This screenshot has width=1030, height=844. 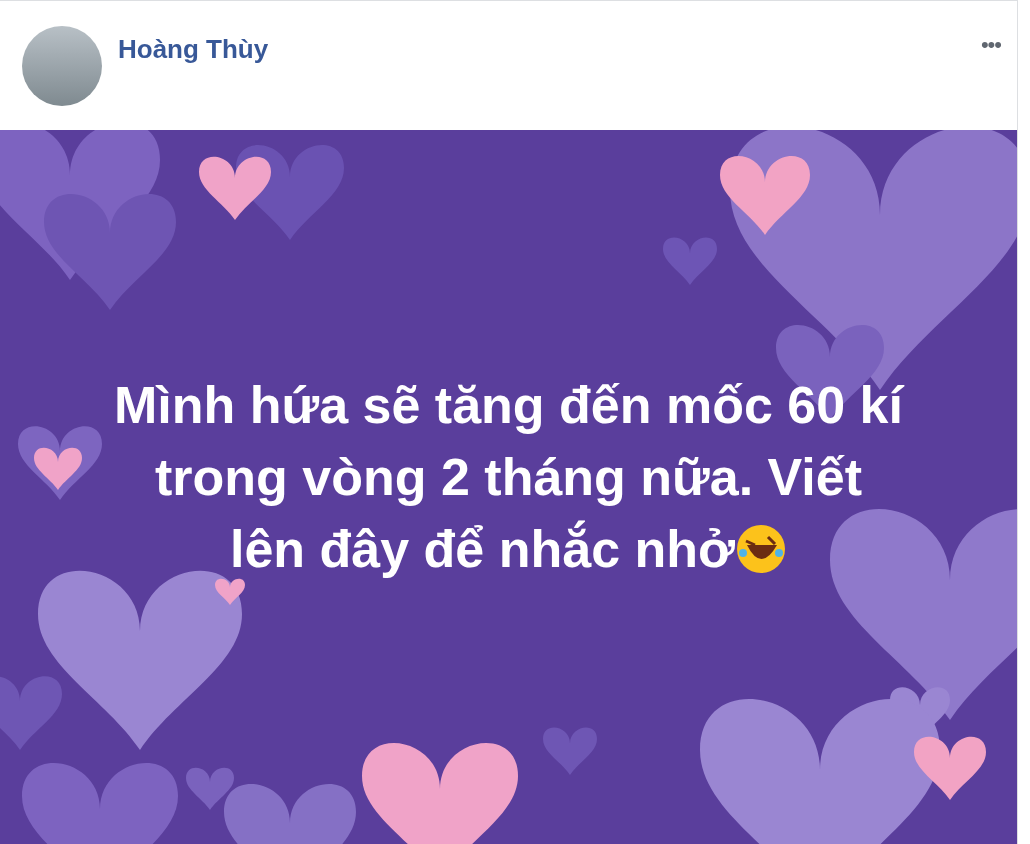 What do you see at coordinates (539, 49) in the screenshot?
I see `author-name: Hoàng Thùy` at bounding box center [539, 49].